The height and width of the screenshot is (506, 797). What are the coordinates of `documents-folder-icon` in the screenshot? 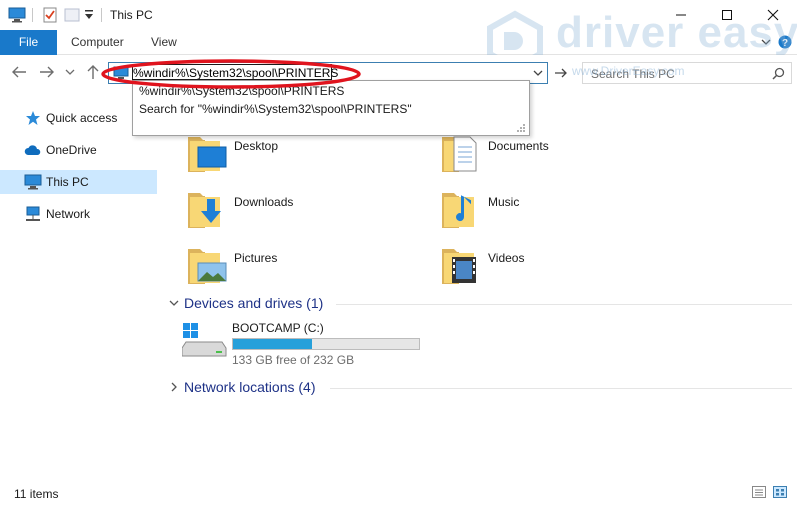 It's located at (462, 153).